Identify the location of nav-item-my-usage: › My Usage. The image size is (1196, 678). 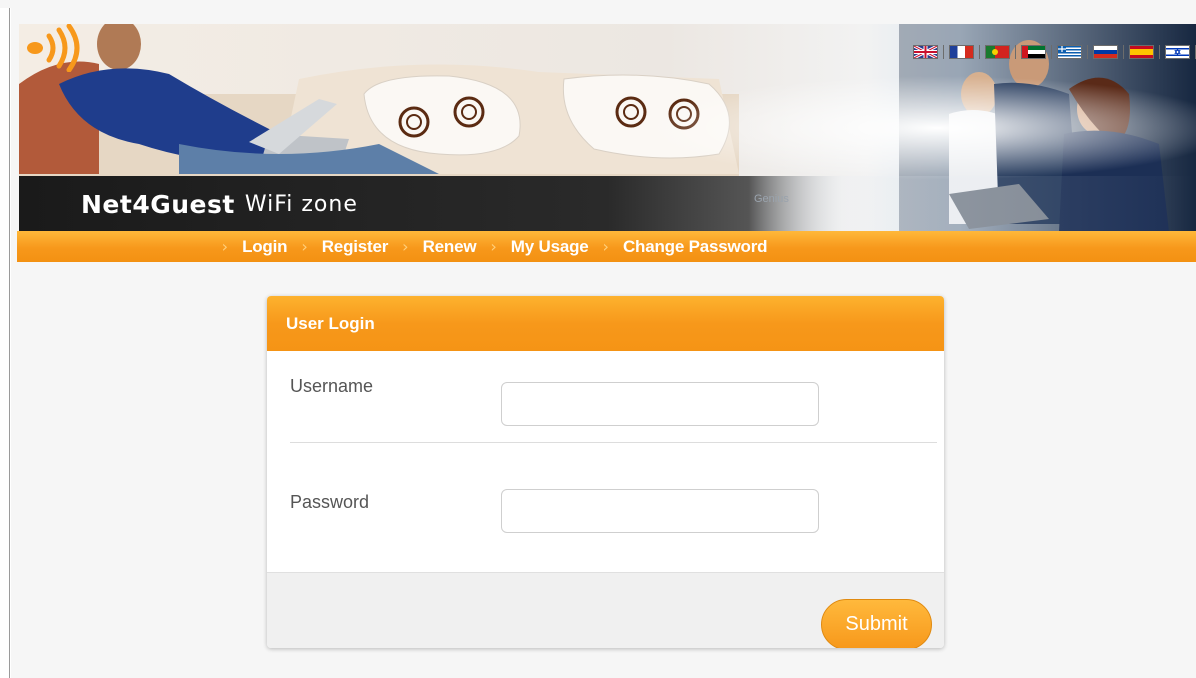
(539, 247).